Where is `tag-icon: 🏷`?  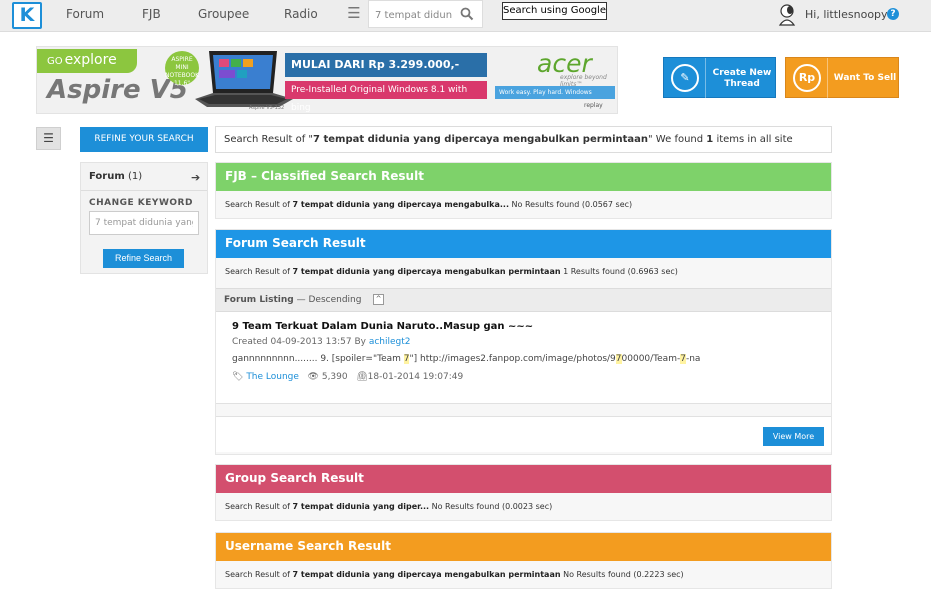 tag-icon: 🏷 is located at coordinates (238, 377).